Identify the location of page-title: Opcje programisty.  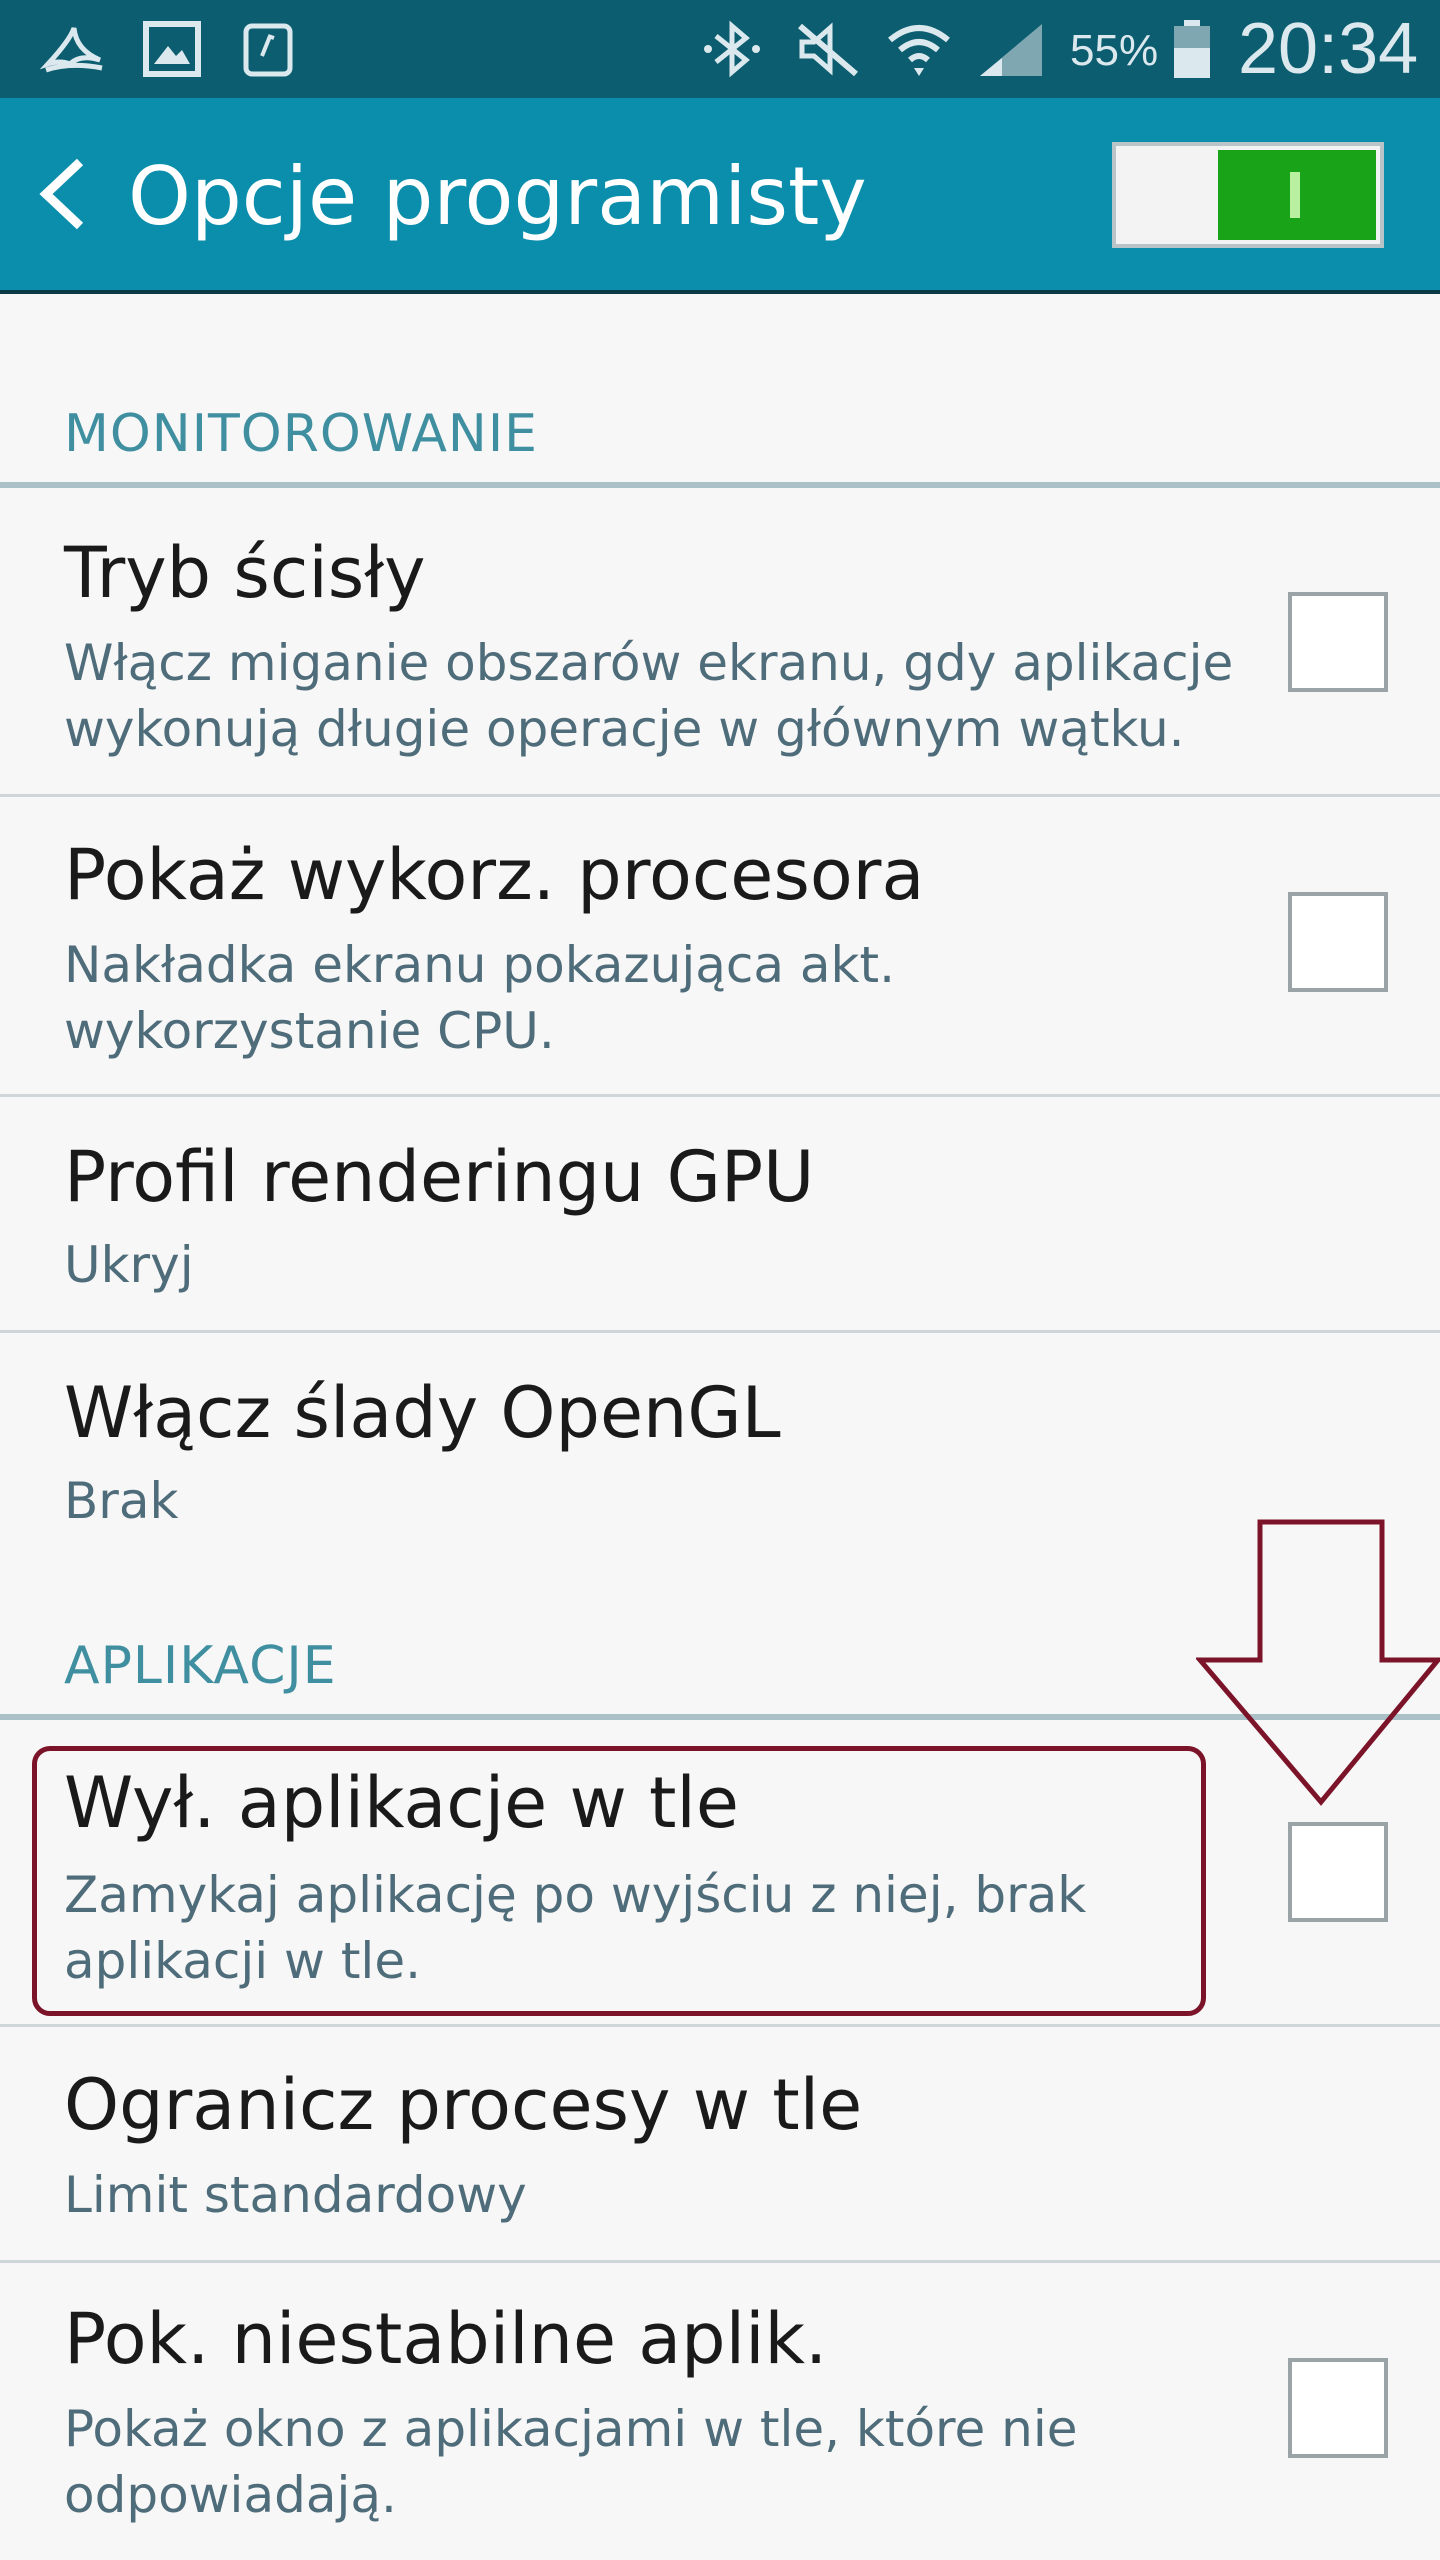
(497, 196).